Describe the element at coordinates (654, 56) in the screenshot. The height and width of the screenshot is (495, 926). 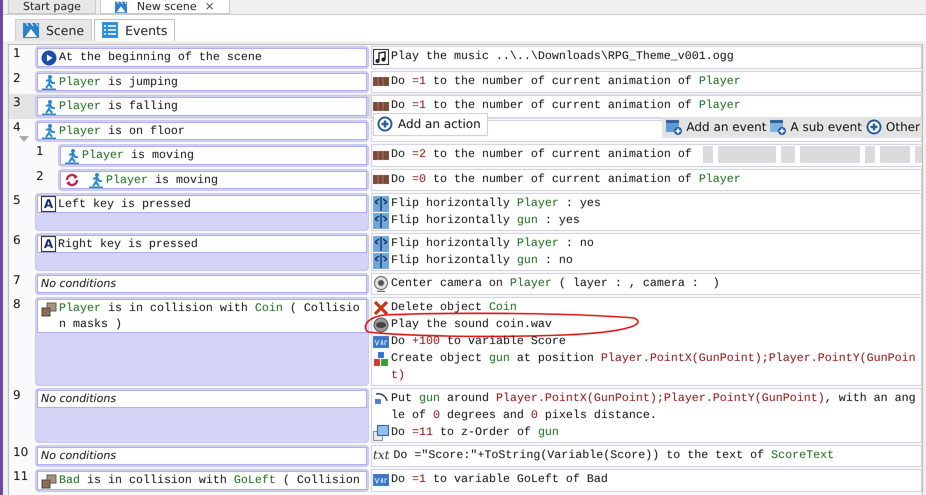
I see `action-text: Play the music ..\..\Downloads\RPG_Theme_v001.ogg` at that location.